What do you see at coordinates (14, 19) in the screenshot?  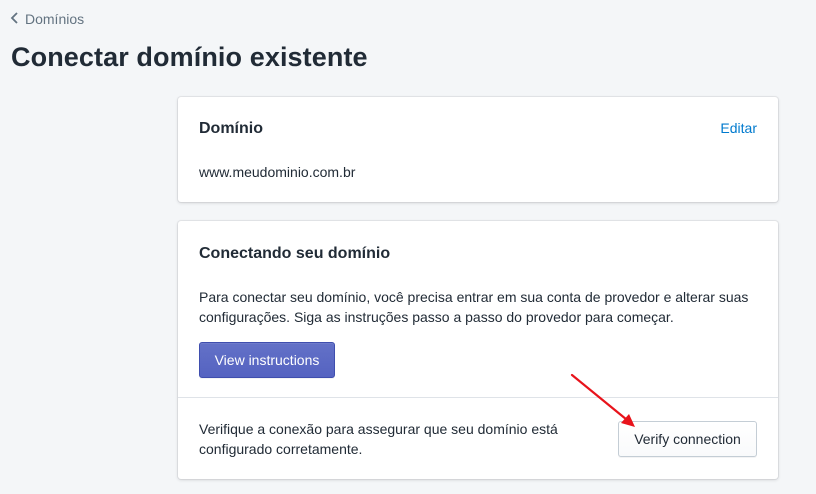 I see `chevron-left-icon` at bounding box center [14, 19].